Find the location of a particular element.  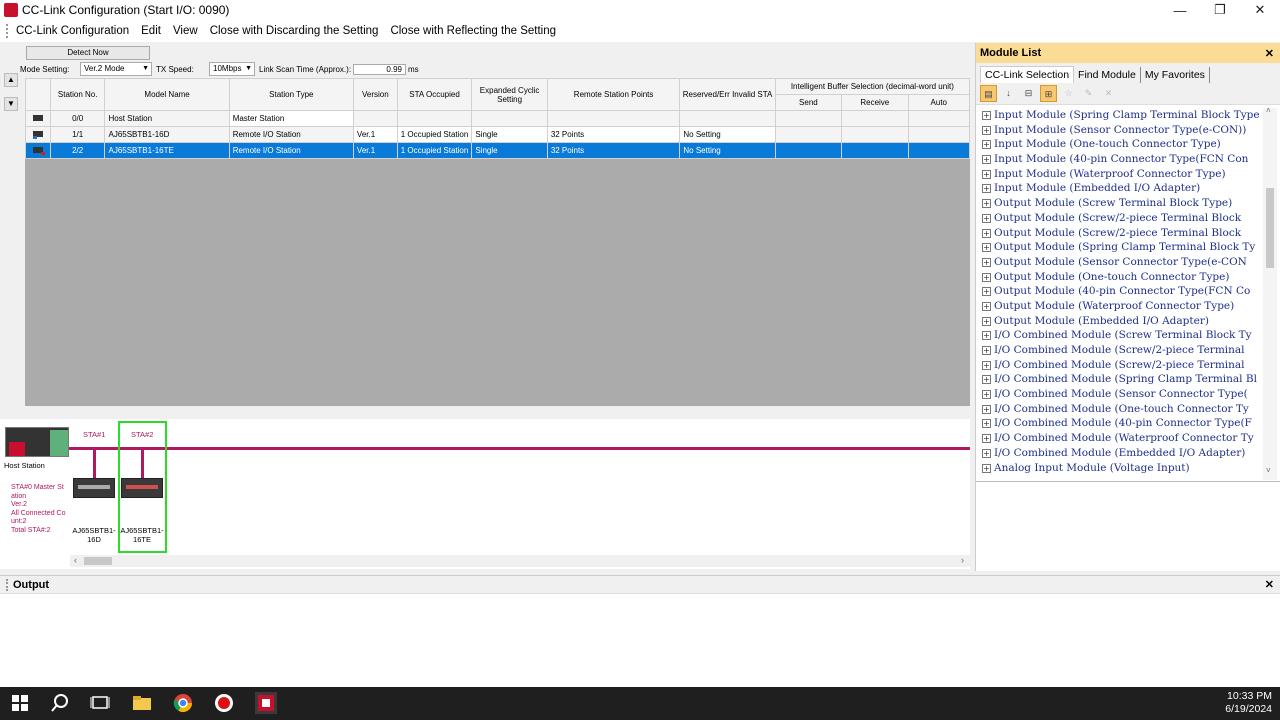

diagram-horizontal-scrollbar: ‹ › is located at coordinates (520, 561).